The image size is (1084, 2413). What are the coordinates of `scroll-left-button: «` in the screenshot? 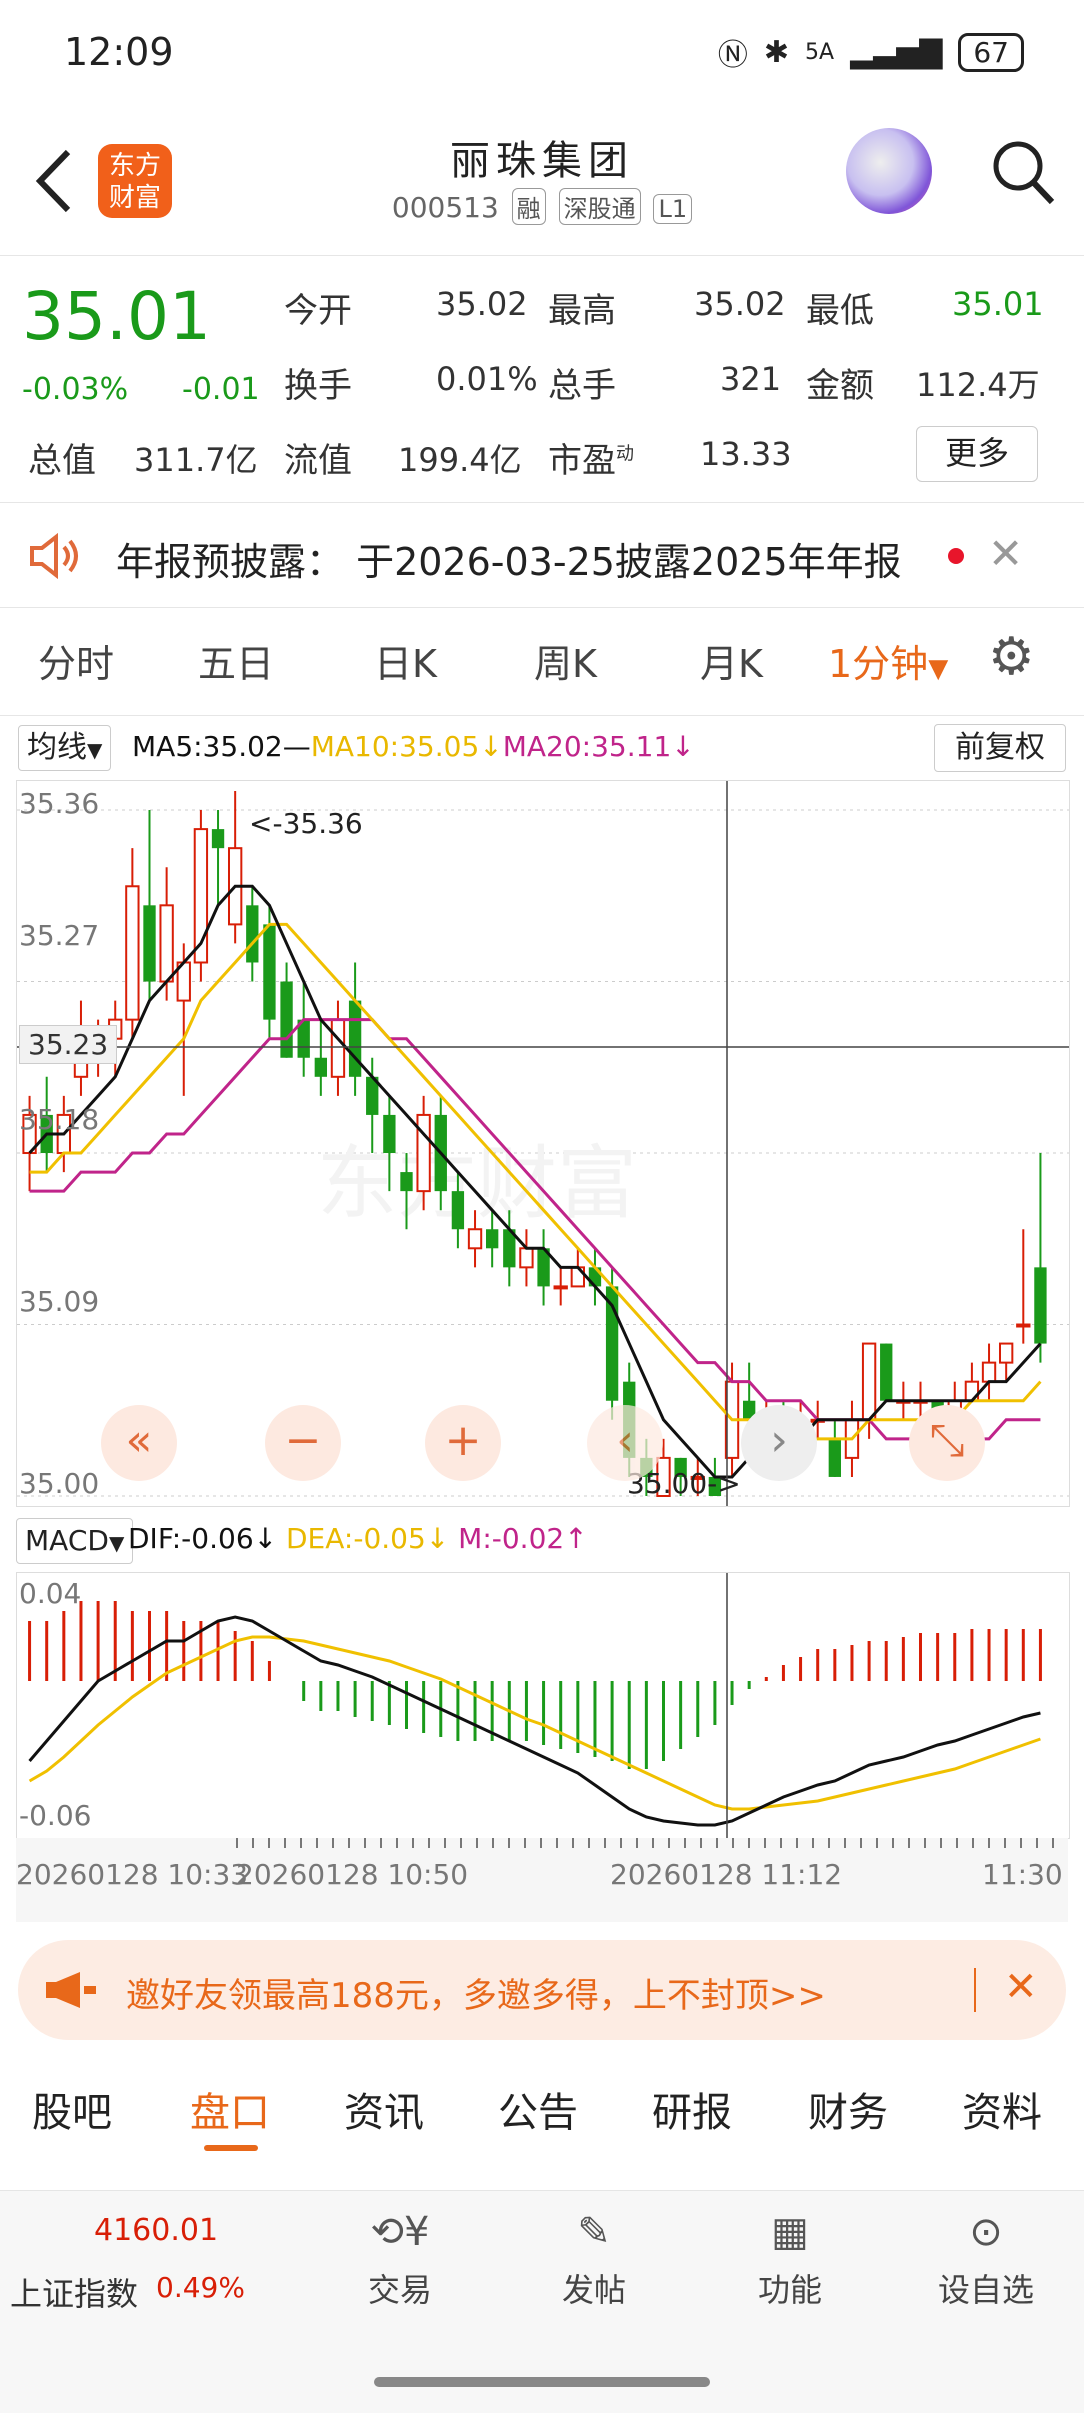 It's located at (139, 1443).